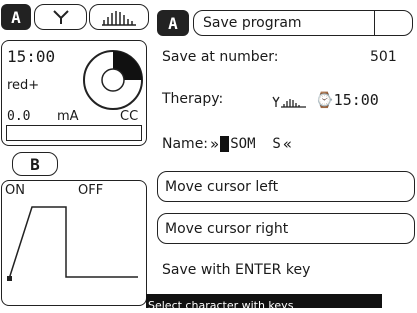  I want to click on channel-status-box: 15:00 red+ 0.0 mA CC, so click(74, 93).